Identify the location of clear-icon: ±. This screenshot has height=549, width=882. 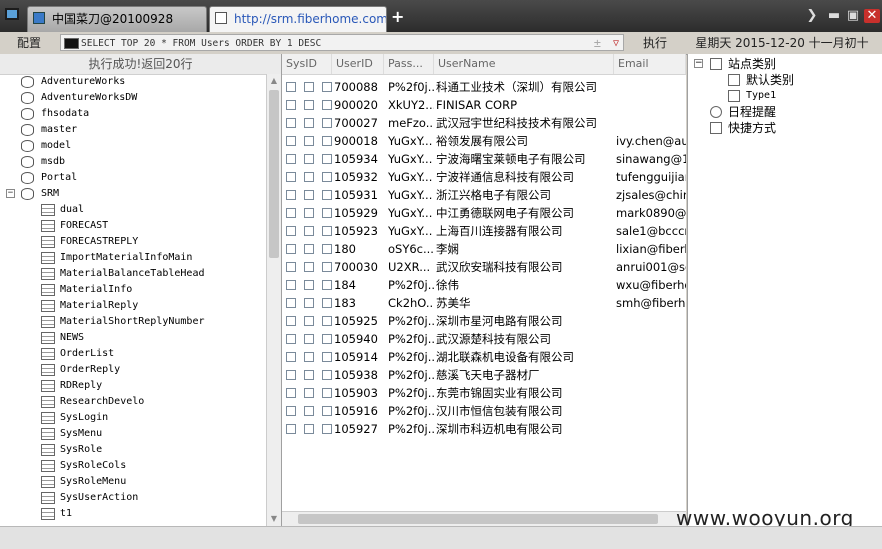
(597, 43).